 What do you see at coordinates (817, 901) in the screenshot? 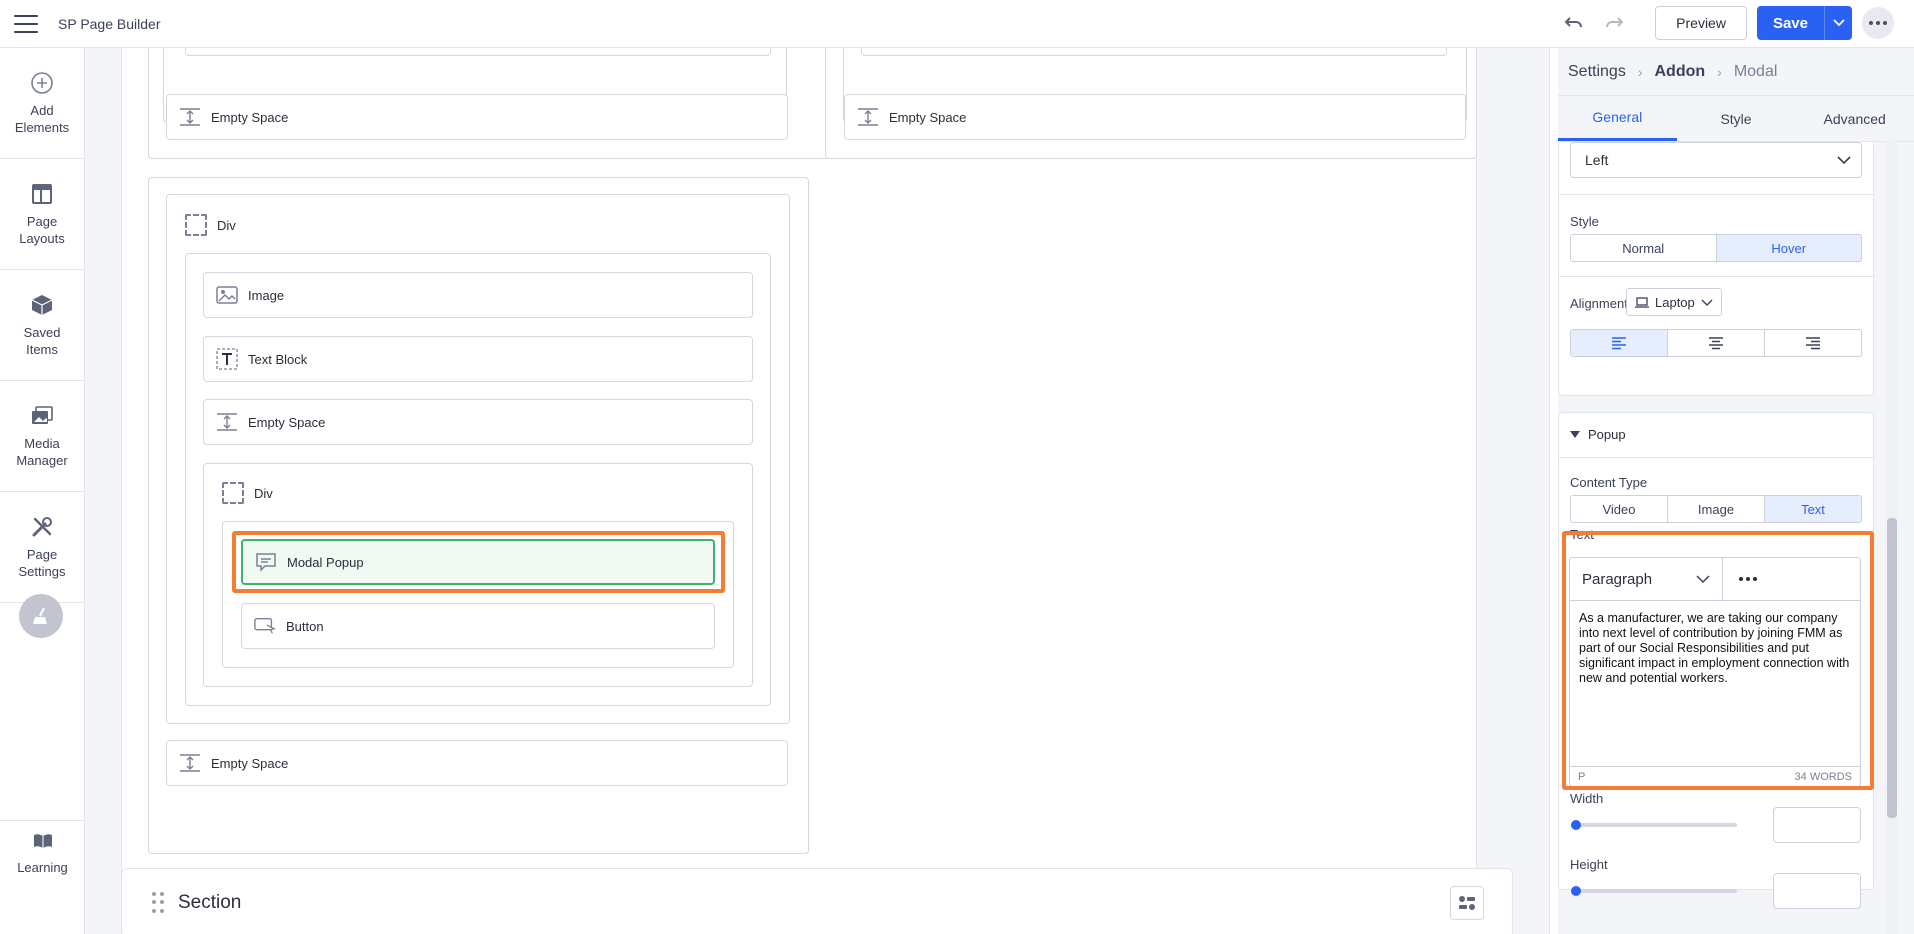
I see `section-header: Section` at bounding box center [817, 901].